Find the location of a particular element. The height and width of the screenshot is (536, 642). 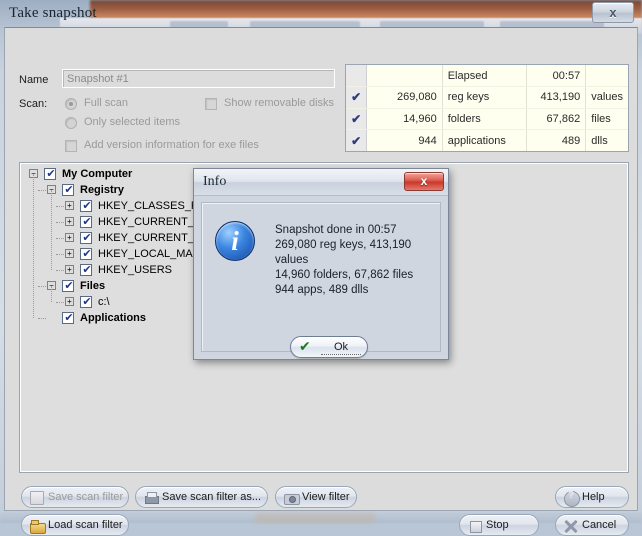

cancel-label: Cancel is located at coordinates (599, 525).